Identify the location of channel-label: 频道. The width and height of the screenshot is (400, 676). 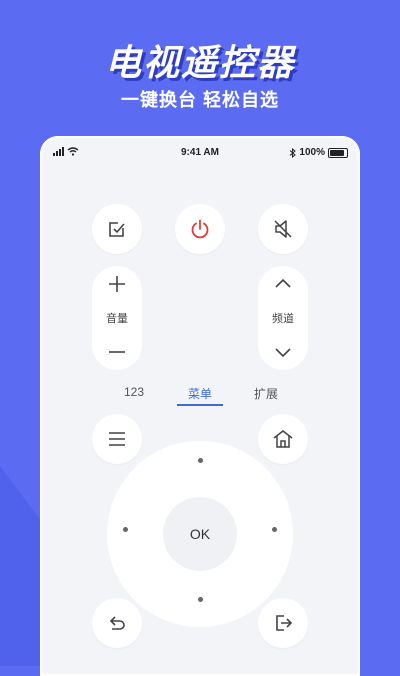
(283, 319).